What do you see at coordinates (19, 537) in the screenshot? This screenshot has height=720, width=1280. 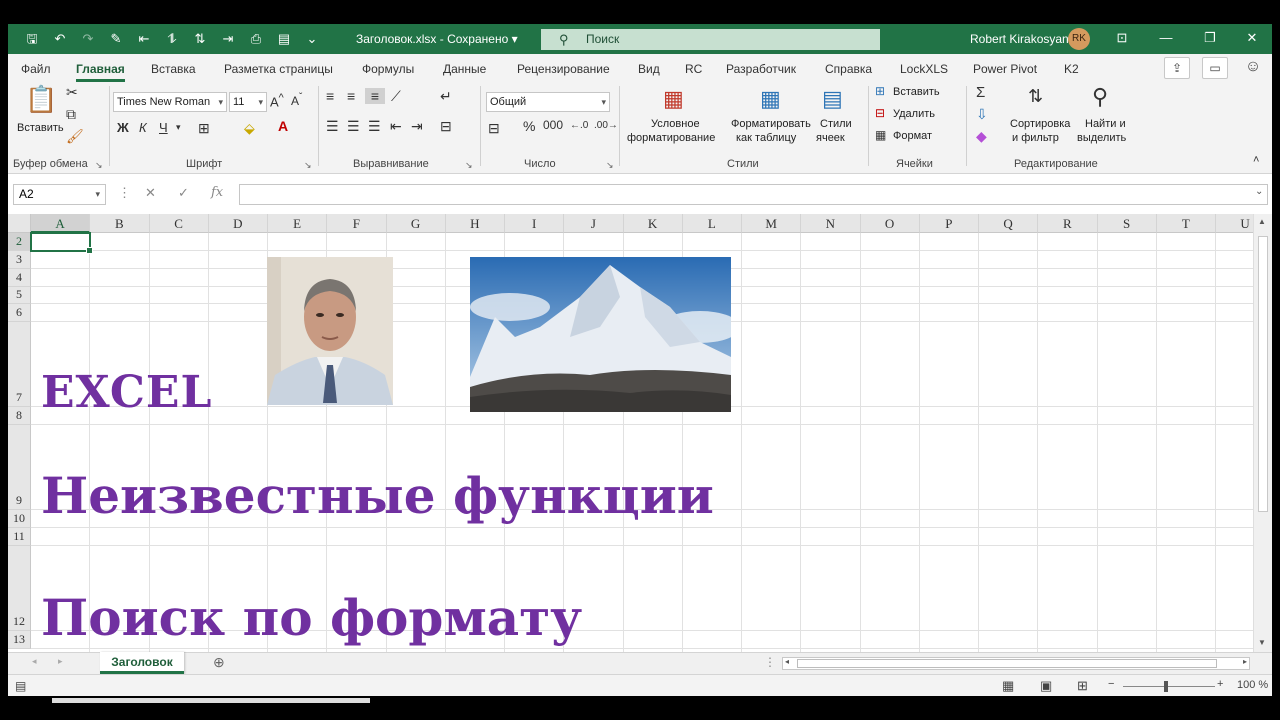 I see `row-header-11: 11` at bounding box center [19, 537].